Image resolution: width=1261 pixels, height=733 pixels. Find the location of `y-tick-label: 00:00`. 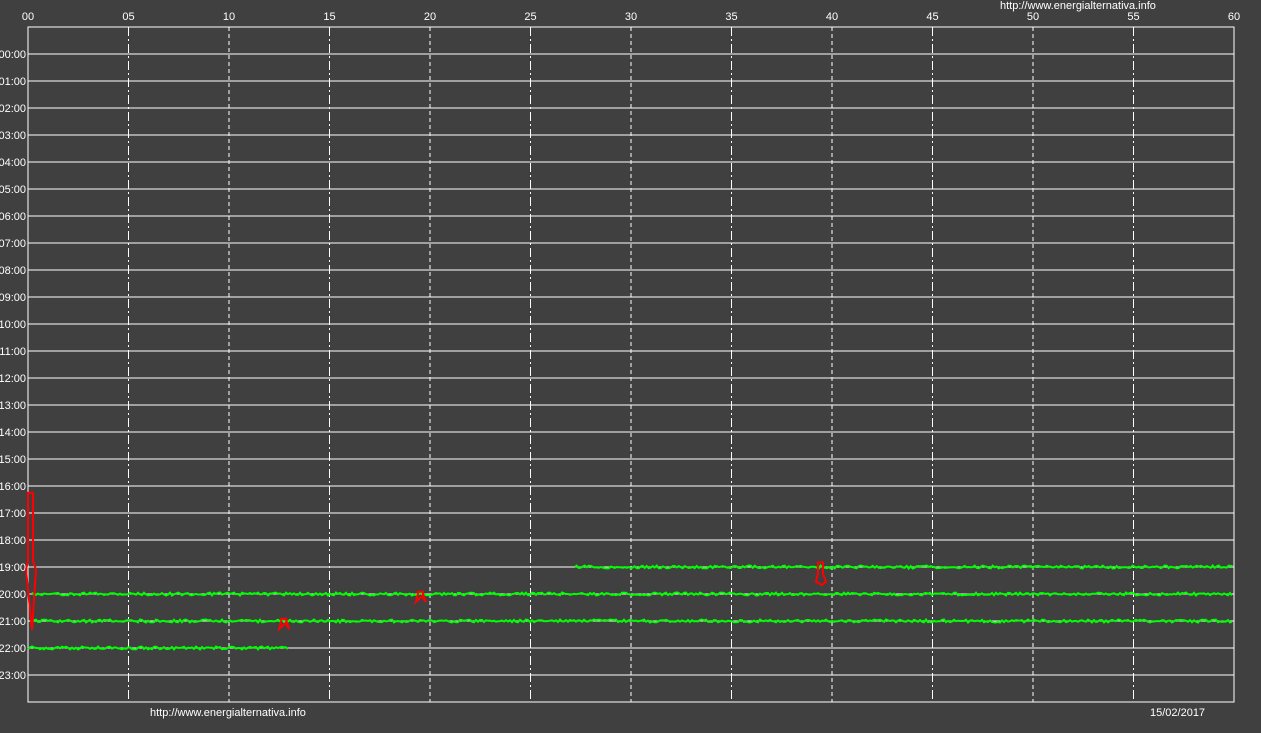

y-tick-label: 00:00 is located at coordinates (13, 55).